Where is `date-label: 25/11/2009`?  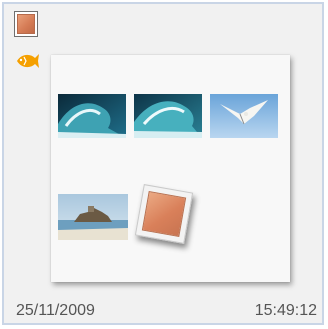 date-label: 25/11/2009 is located at coordinates (55, 310).